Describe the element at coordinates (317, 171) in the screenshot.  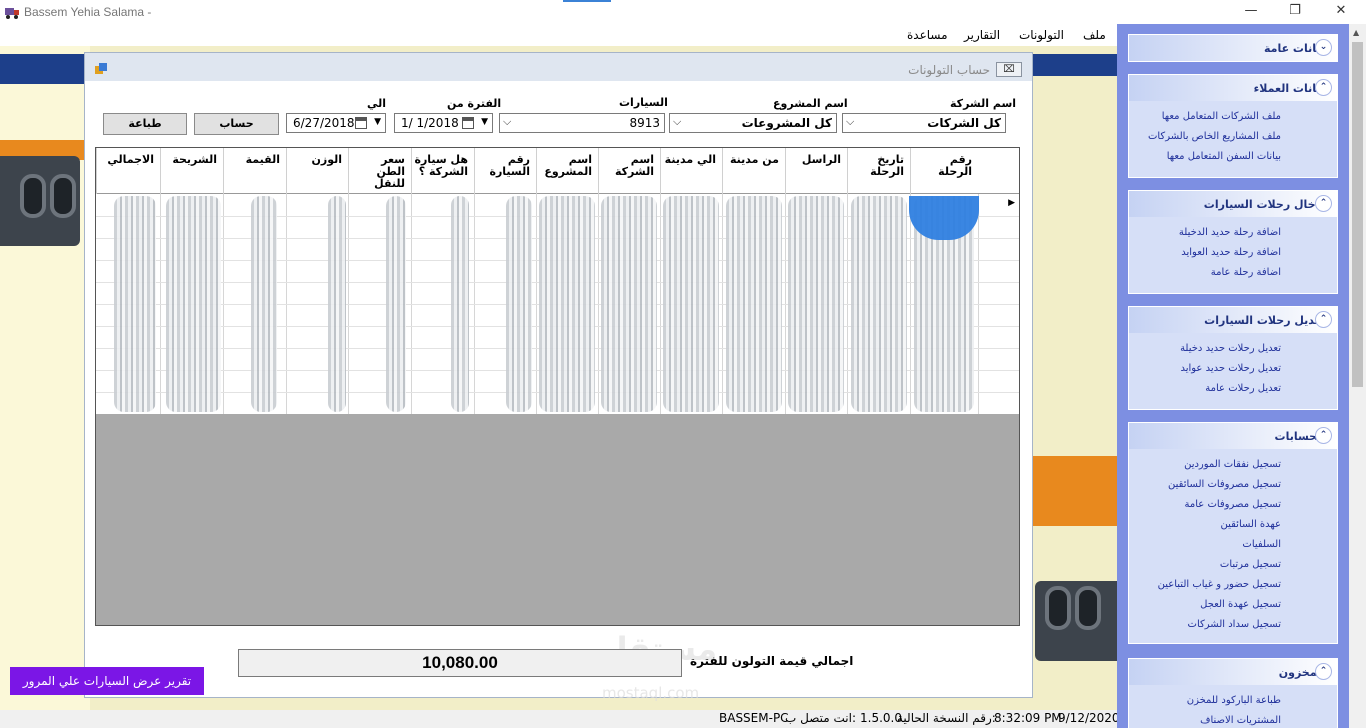
I see `col-weight: الوزن` at that location.